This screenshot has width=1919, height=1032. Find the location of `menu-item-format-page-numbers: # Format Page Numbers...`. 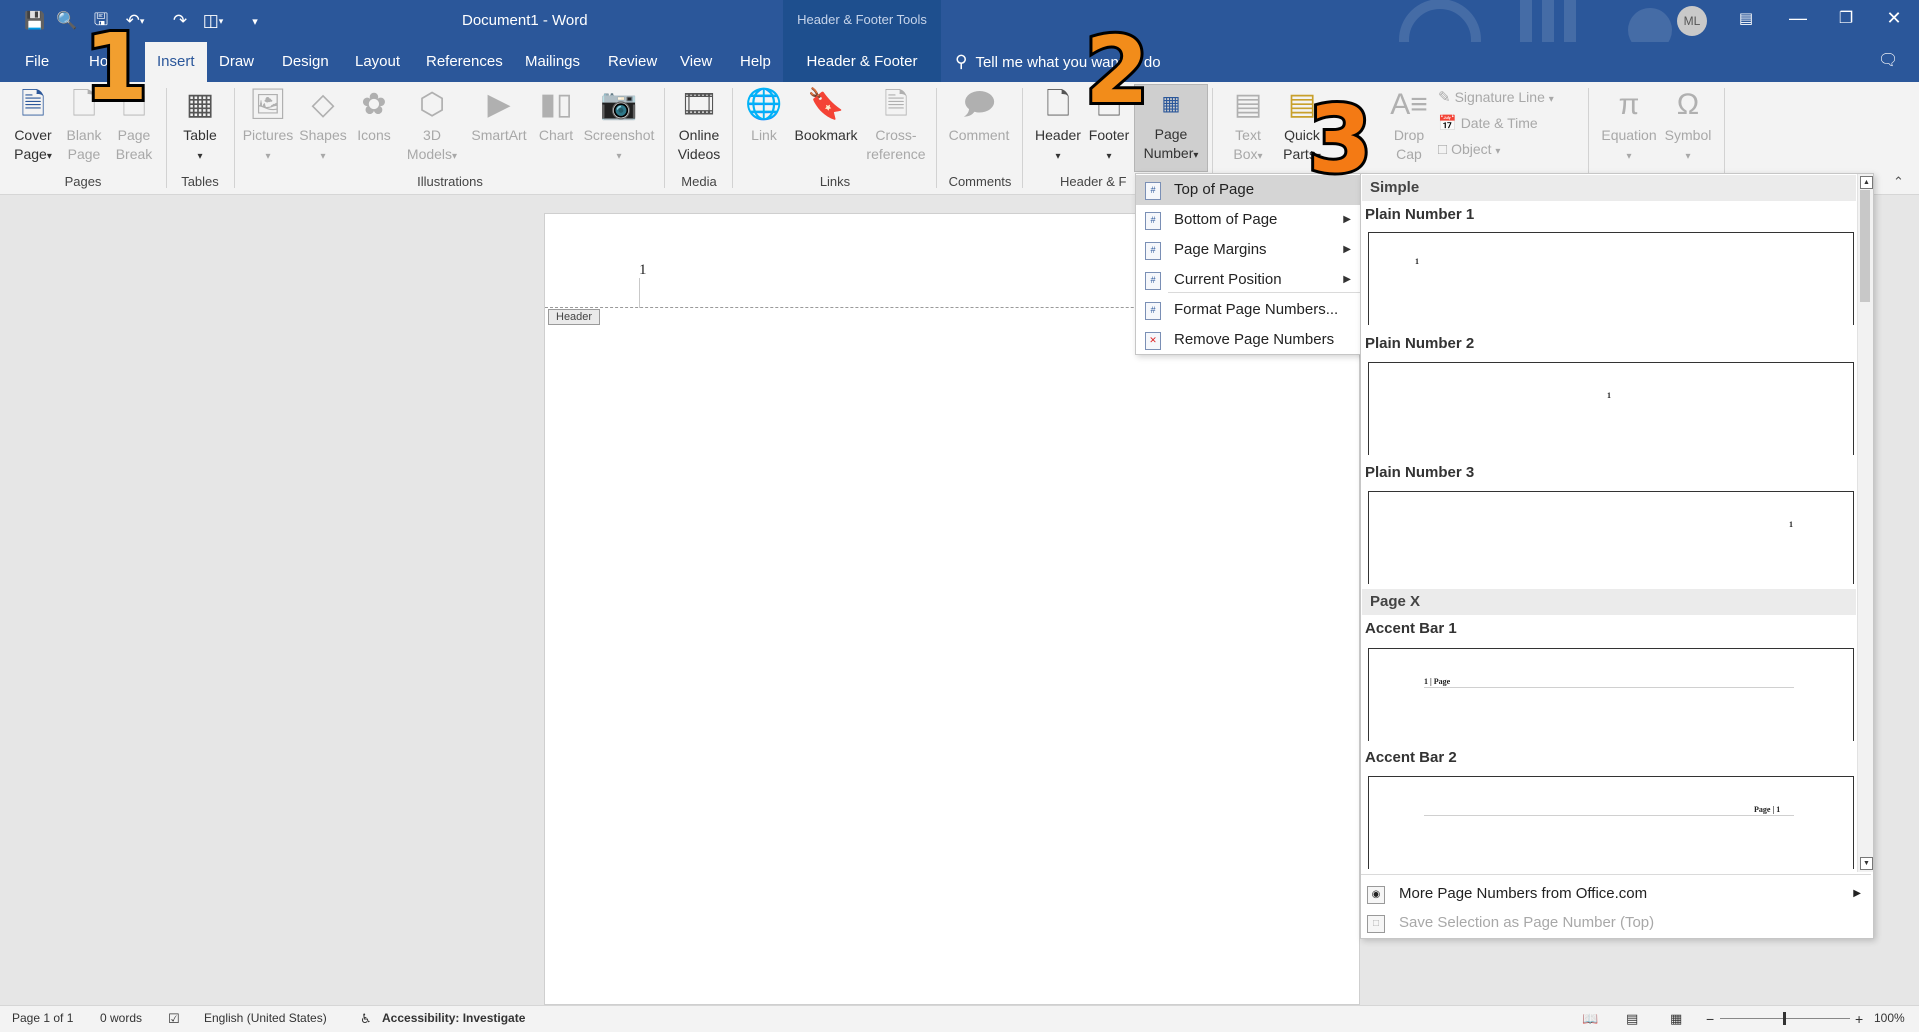

menu-item-format-page-numbers: # Format Page Numbers... is located at coordinates (1248, 310).